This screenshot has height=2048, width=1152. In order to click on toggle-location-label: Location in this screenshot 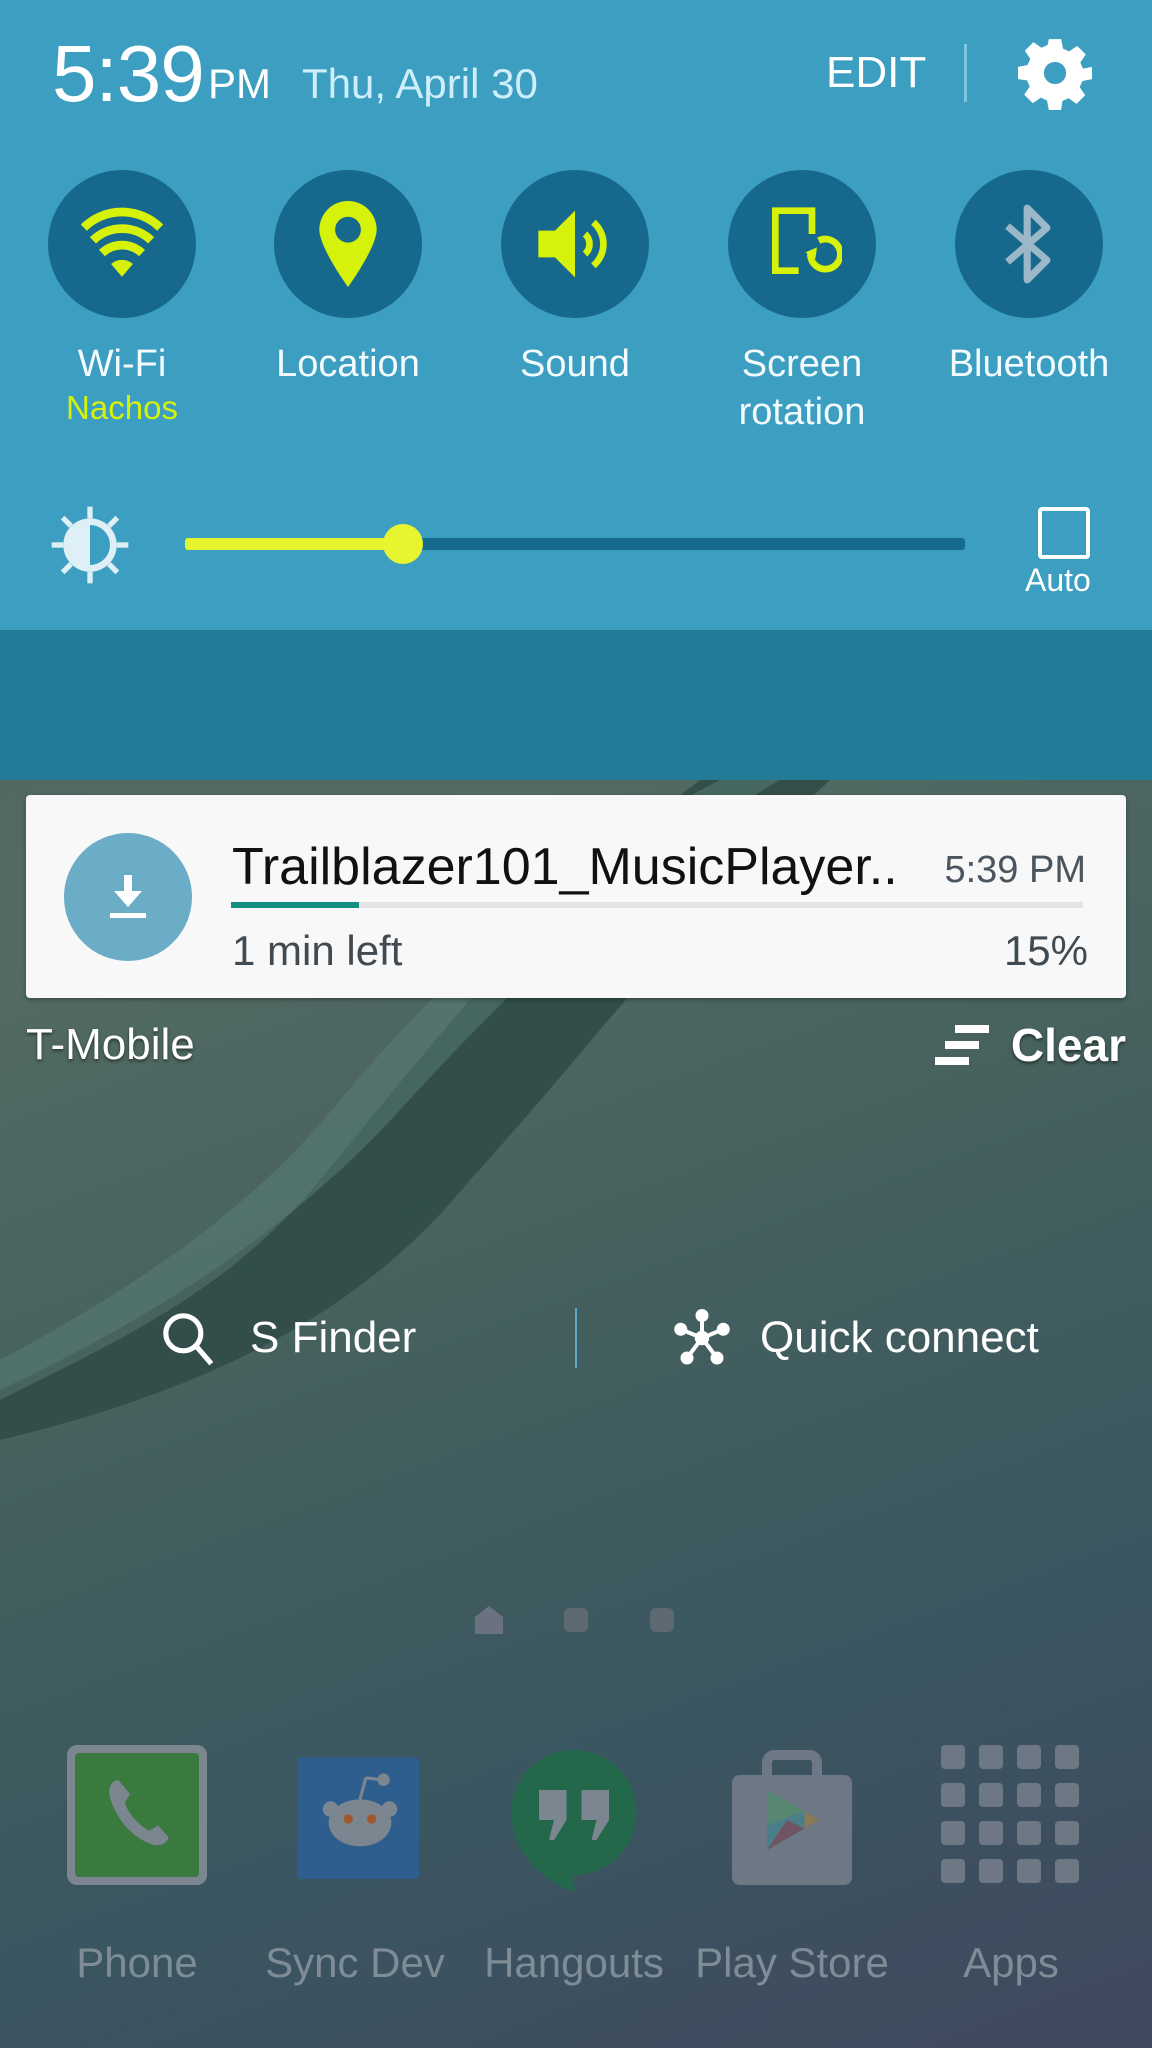, I will do `click(348, 364)`.